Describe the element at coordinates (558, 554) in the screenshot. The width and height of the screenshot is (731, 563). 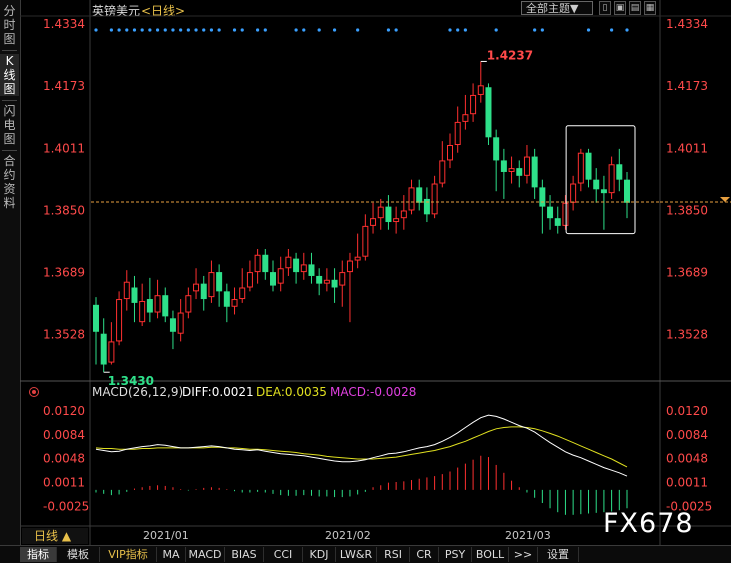
I see `tab-settings: 设置` at that location.